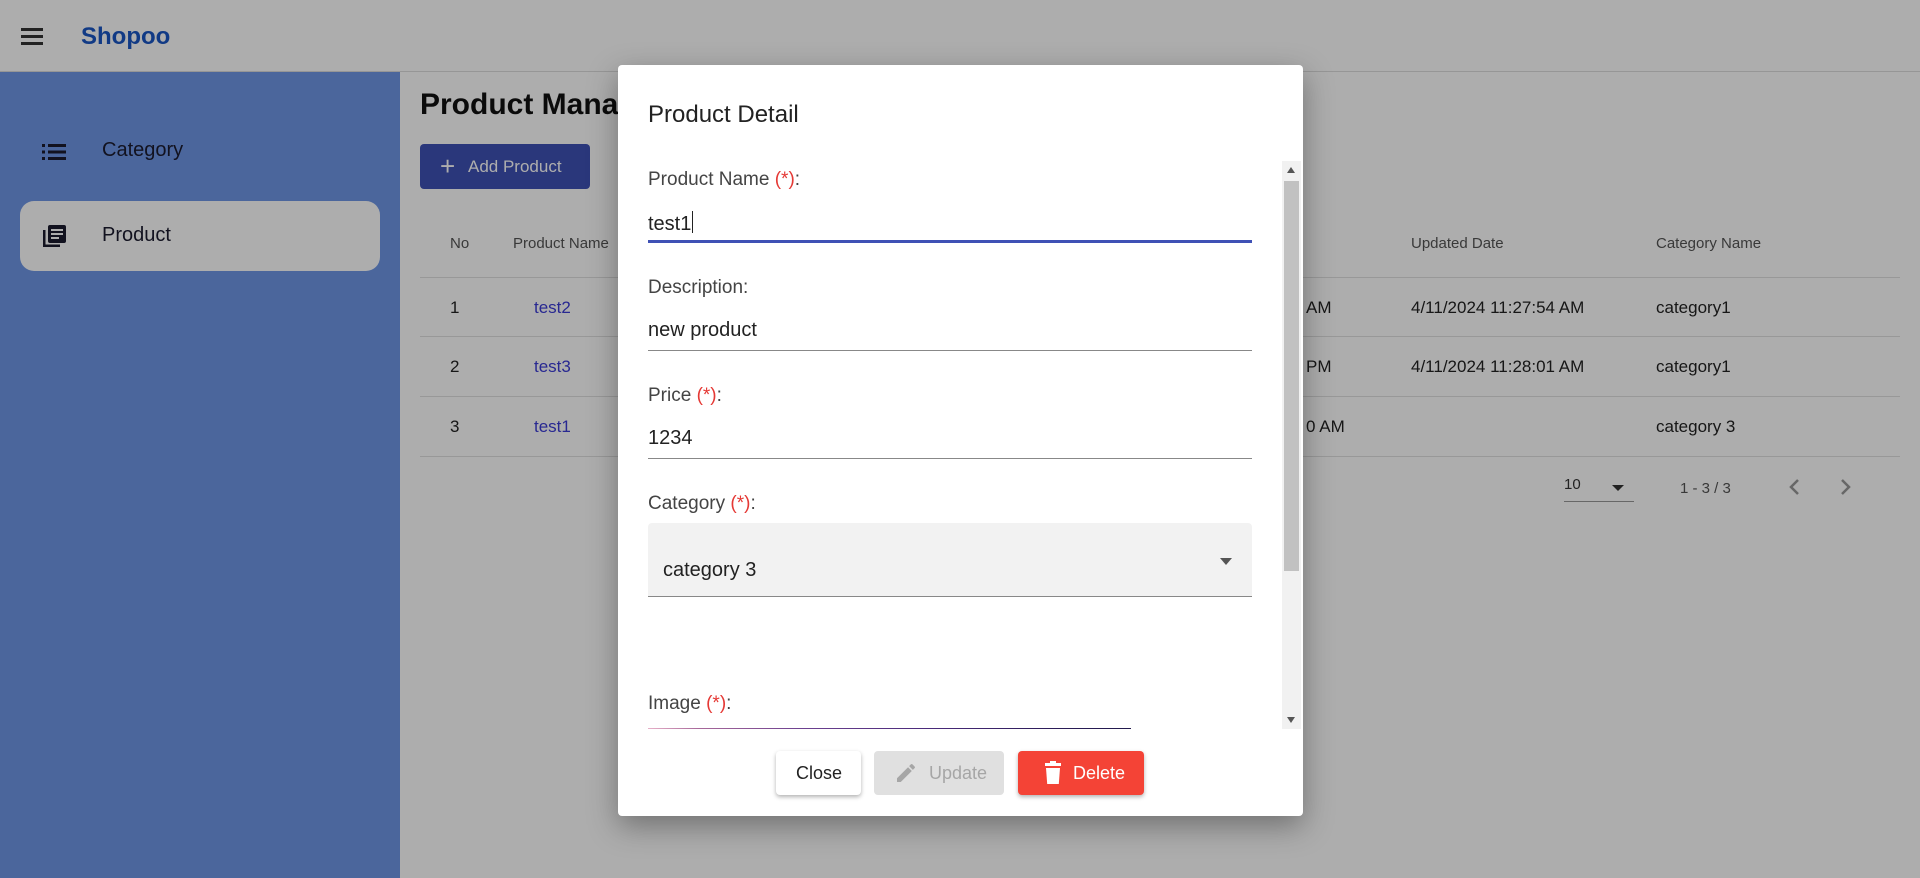 Image resolution: width=1920 pixels, height=878 pixels. Describe the element at coordinates (1099, 773) in the screenshot. I see `delete-button-label: Delete` at that location.